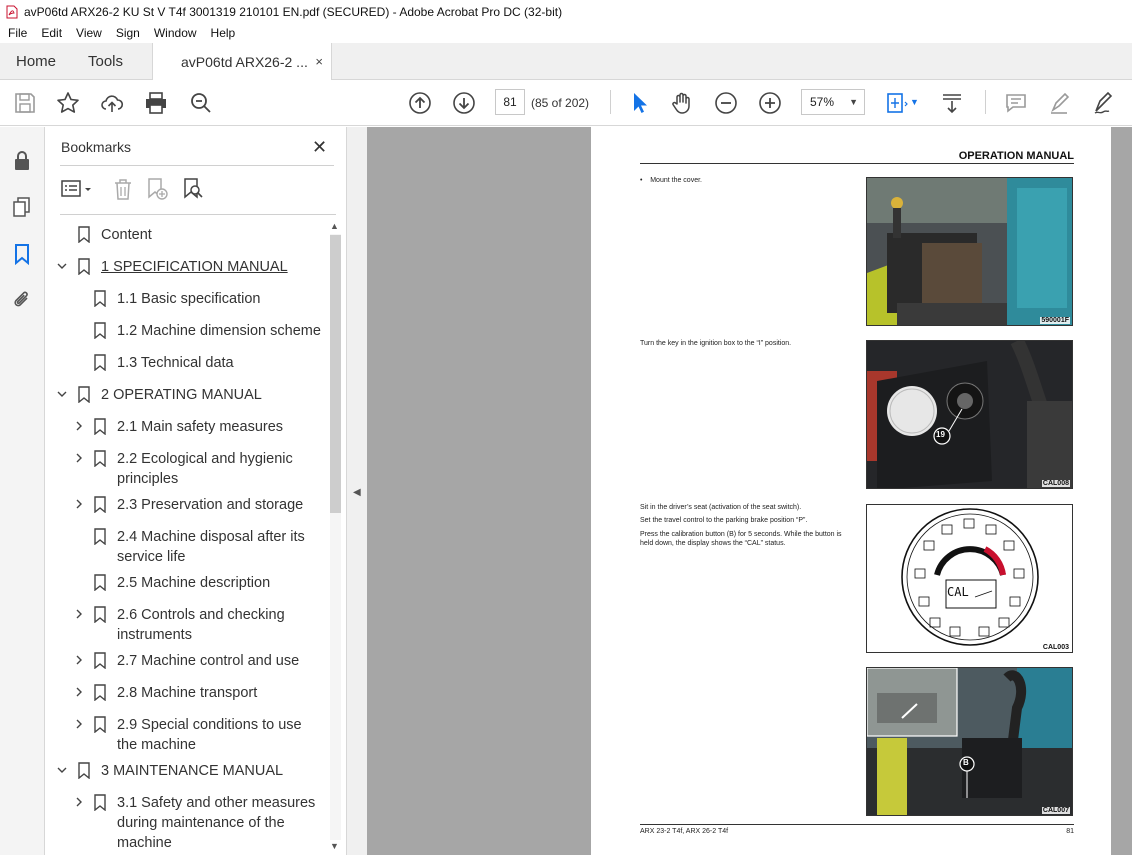  I want to click on zoom-search-icon, so click(201, 103).